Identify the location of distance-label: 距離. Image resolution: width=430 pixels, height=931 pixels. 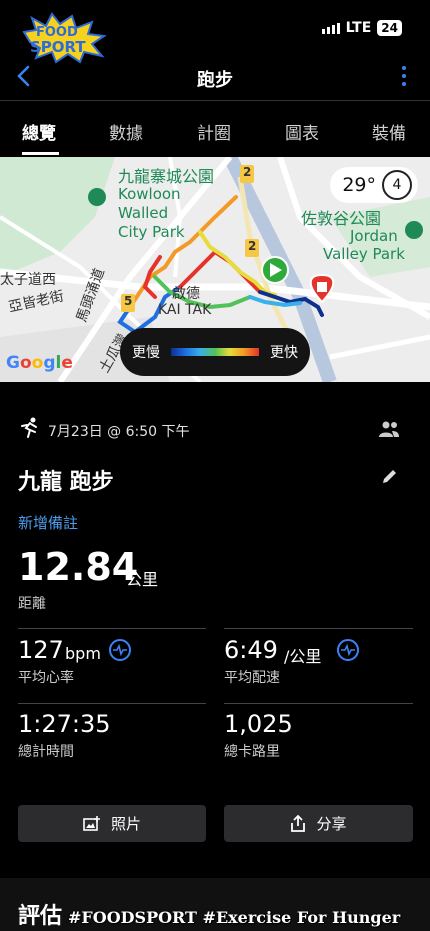
(32, 604).